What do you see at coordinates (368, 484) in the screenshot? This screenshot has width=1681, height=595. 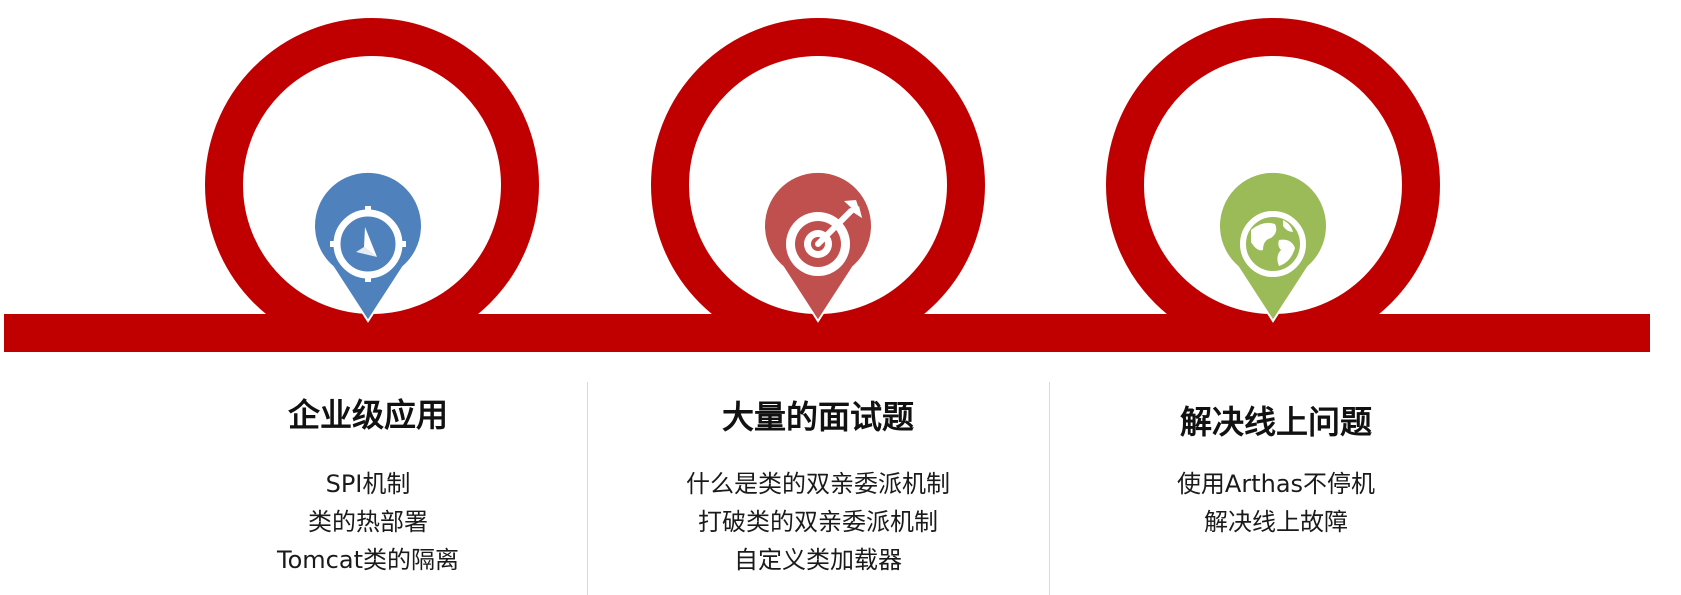 I see `list-item: SPI机制` at bounding box center [368, 484].